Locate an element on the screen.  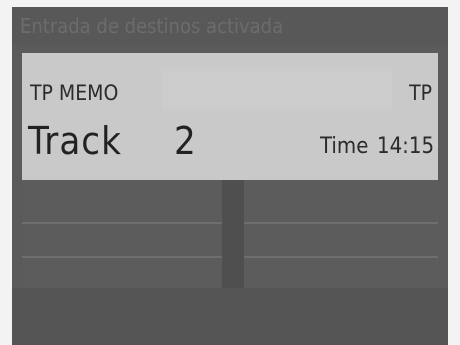
title-bar: Entrada de destinos activada is located at coordinates (230, 26).